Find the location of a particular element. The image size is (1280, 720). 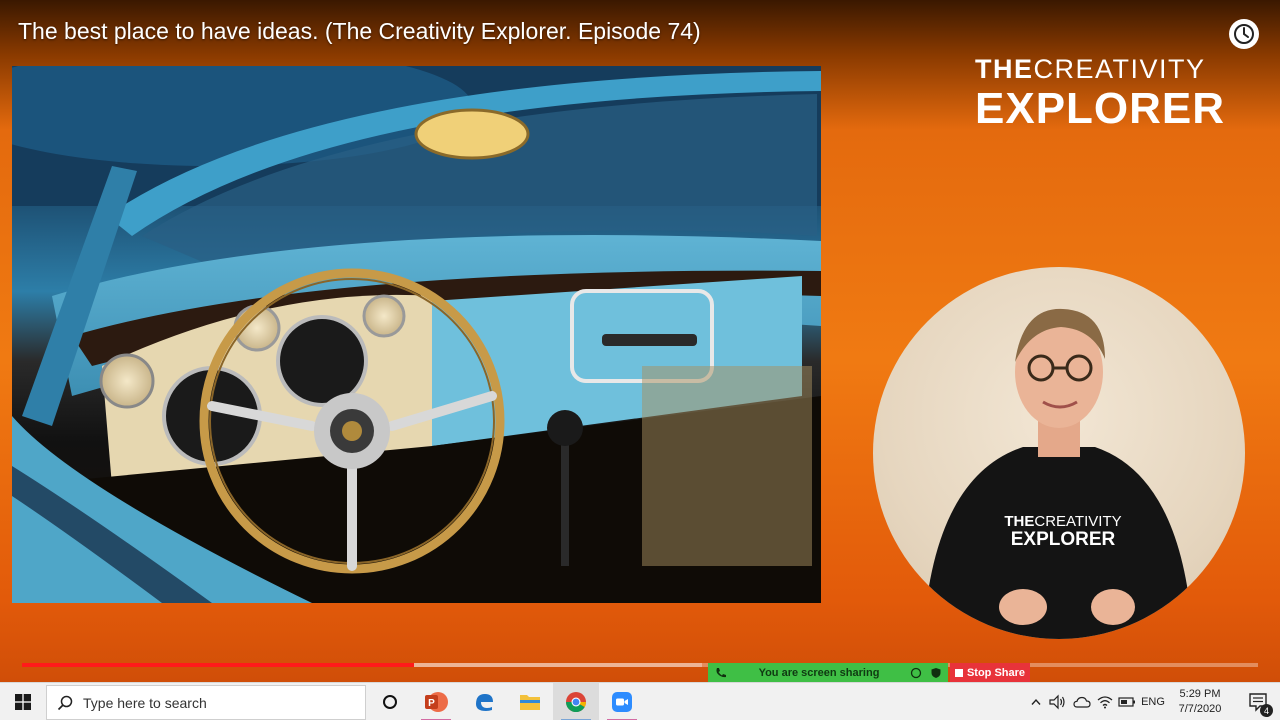

edge-icon is located at coordinates (484, 702).